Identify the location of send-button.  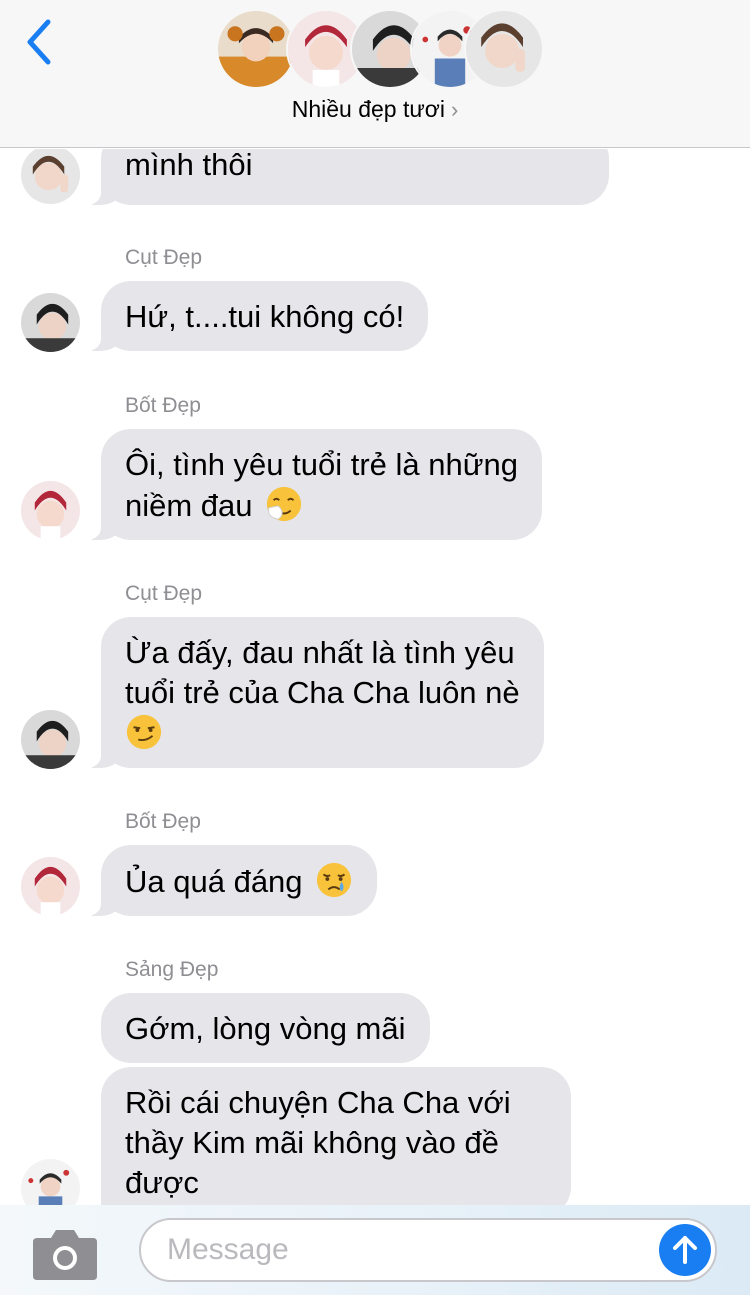
(685, 1250).